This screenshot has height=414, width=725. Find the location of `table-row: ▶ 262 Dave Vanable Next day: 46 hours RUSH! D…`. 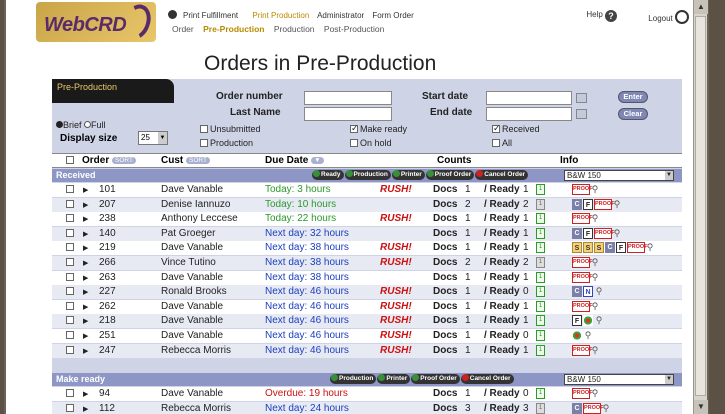

table-row: ▶ 262 Dave Vanable Next day: 46 hours RUSH! D… is located at coordinates (367, 306).